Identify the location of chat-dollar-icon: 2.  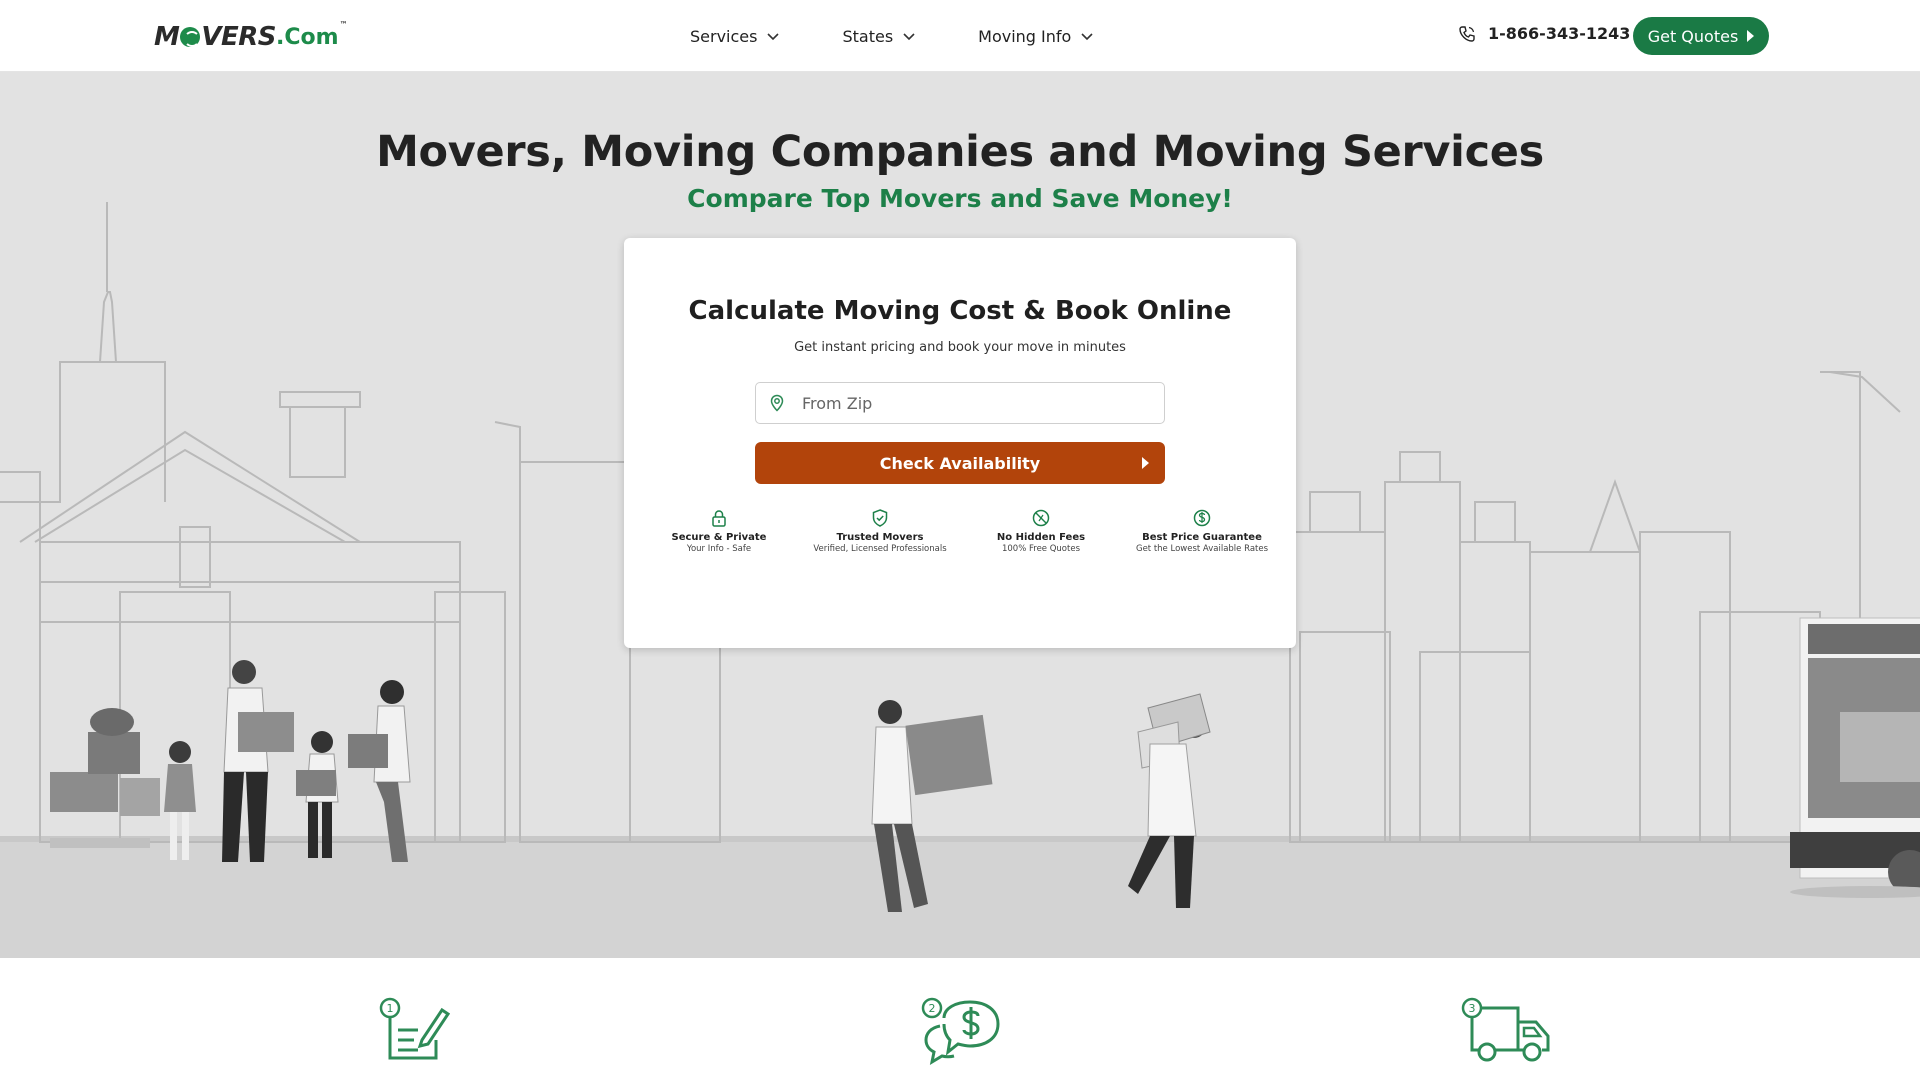
(960, 1031).